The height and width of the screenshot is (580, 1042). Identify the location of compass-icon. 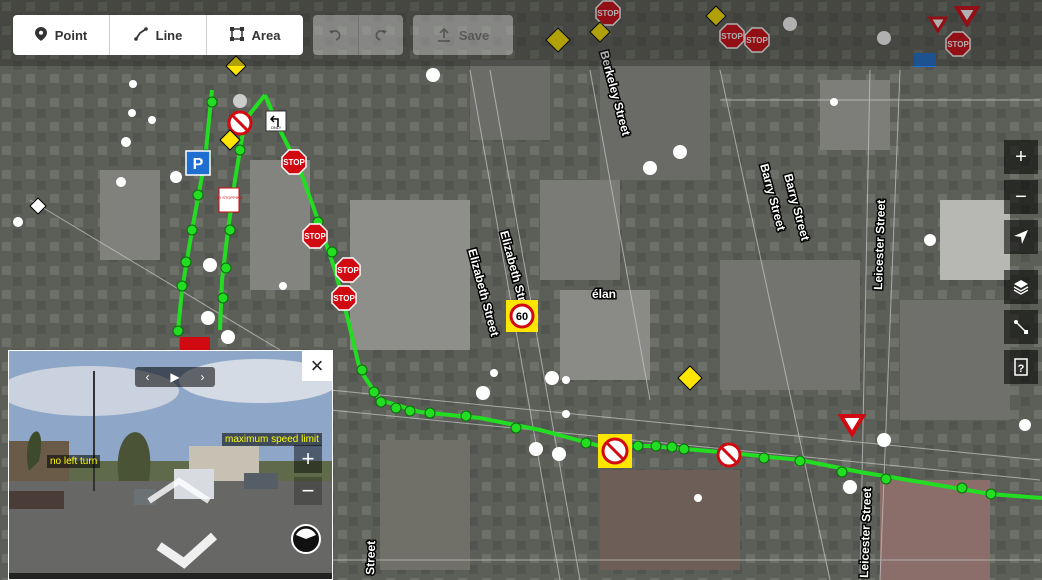
(306, 539).